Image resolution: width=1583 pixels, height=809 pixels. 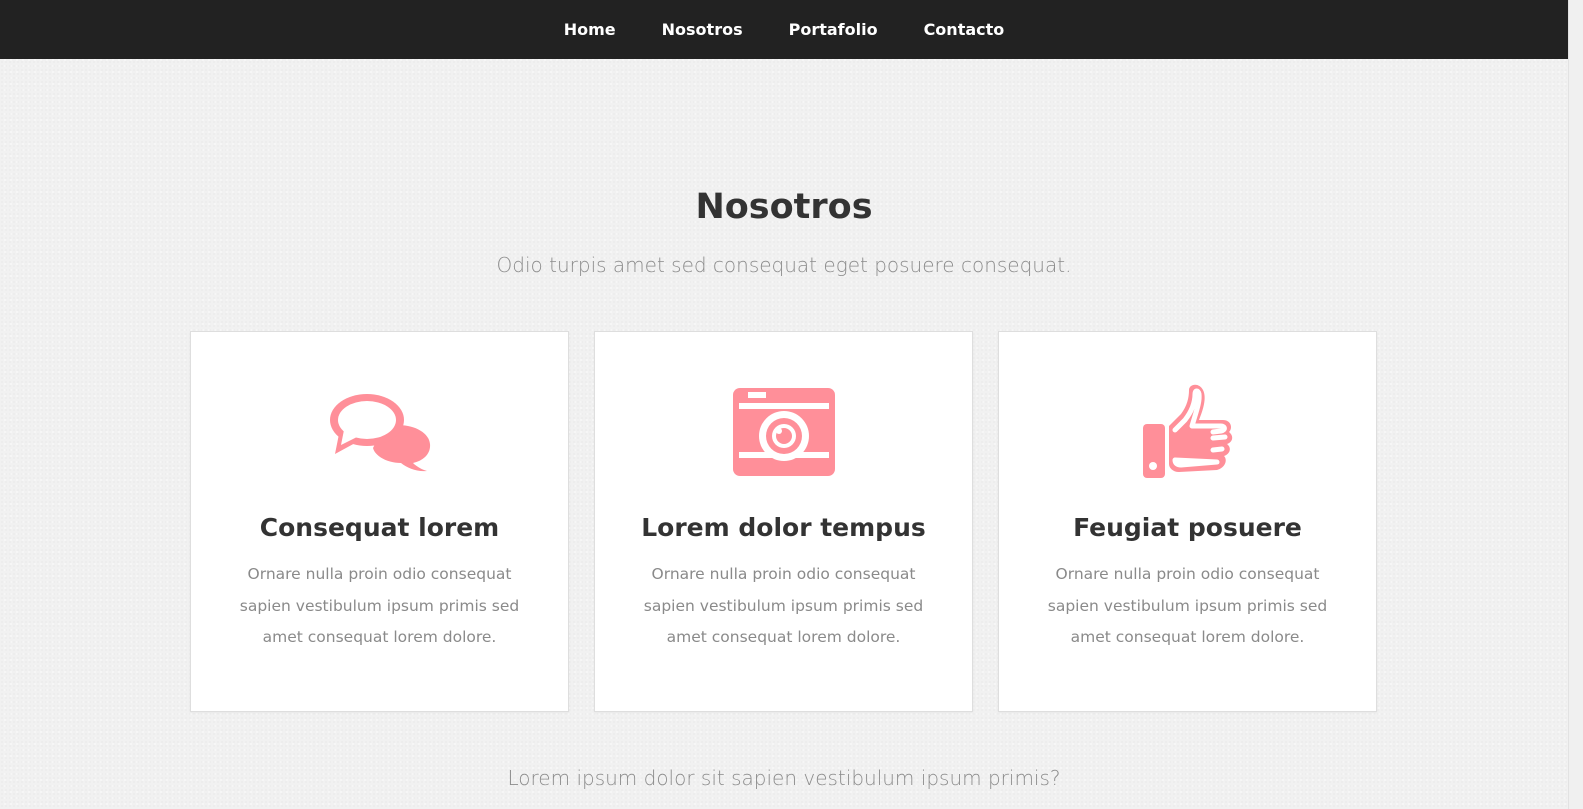 What do you see at coordinates (590, 29) in the screenshot?
I see `nav-item-home: Home` at bounding box center [590, 29].